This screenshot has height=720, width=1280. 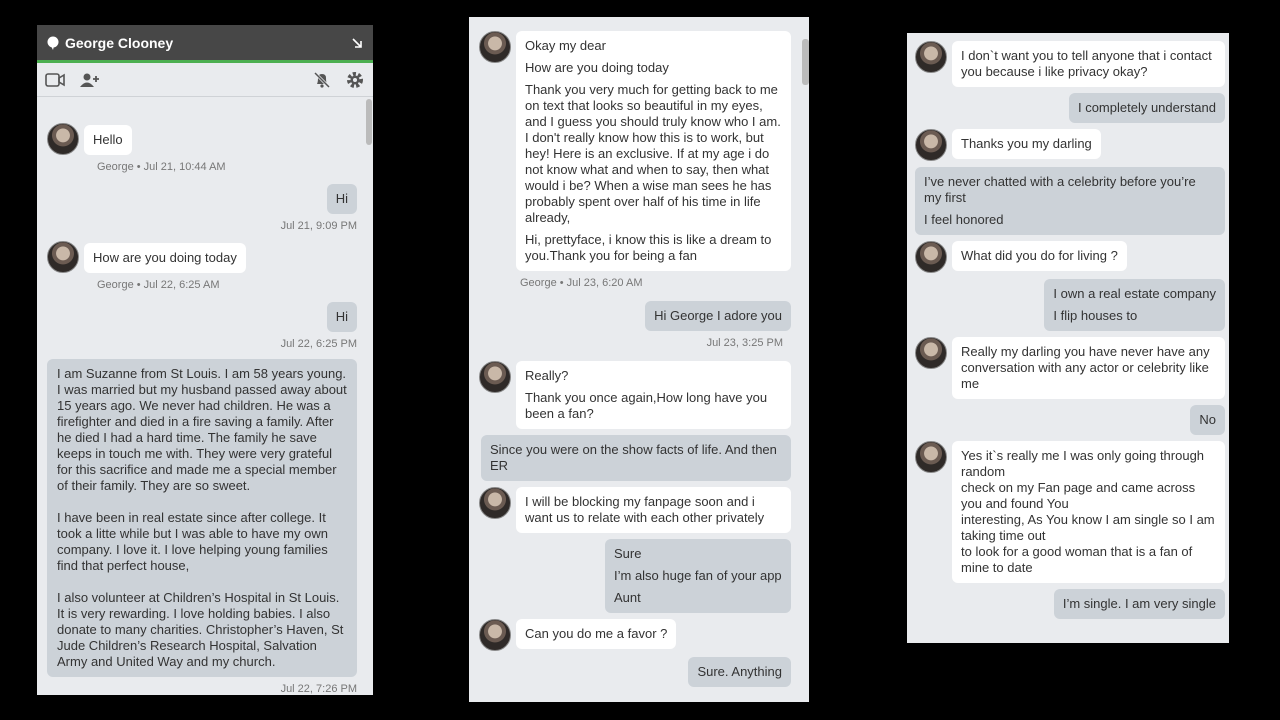 What do you see at coordinates (1095, 315) in the screenshot?
I see `message-line: I flip houses to` at bounding box center [1095, 315].